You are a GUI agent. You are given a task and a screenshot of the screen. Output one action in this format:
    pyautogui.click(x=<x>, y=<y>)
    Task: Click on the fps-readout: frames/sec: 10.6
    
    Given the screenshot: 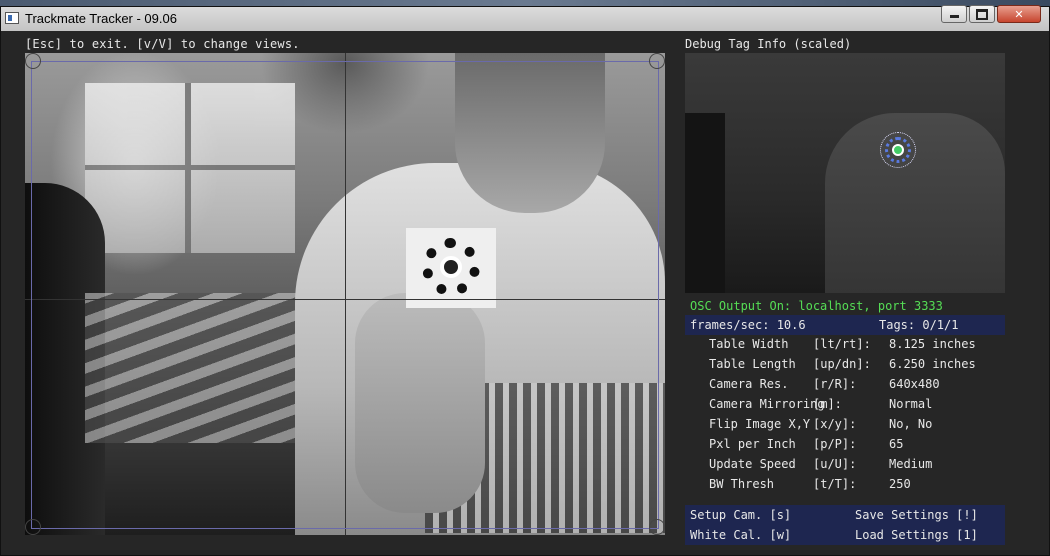 What is the action you would take?
    pyautogui.click(x=748, y=325)
    